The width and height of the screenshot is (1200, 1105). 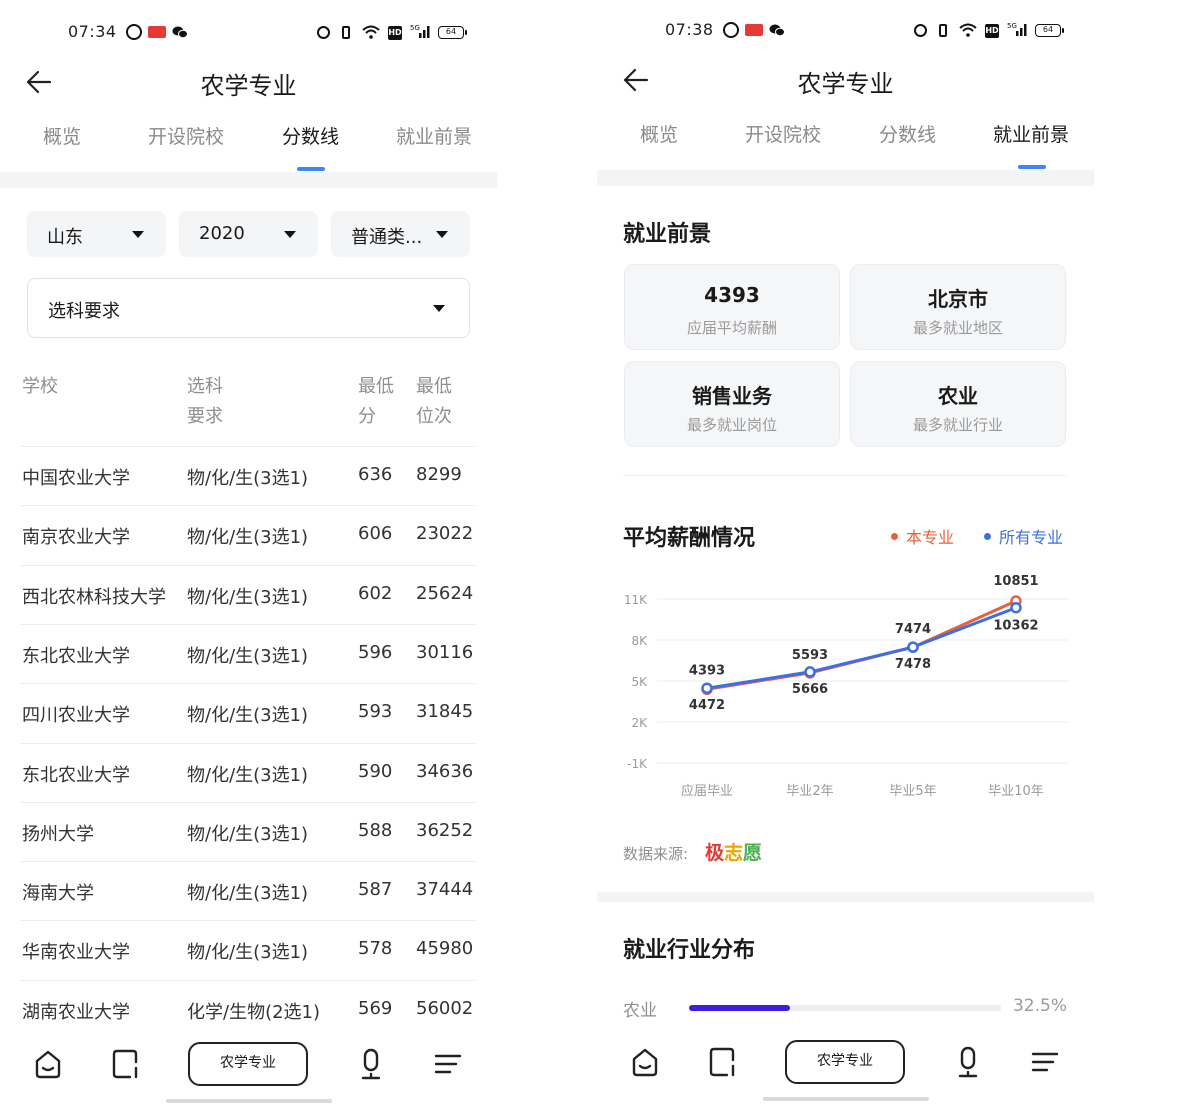 What do you see at coordinates (732, 404) in the screenshot?
I see `stat-card-position: 销售业务 最多就业岗位` at bounding box center [732, 404].